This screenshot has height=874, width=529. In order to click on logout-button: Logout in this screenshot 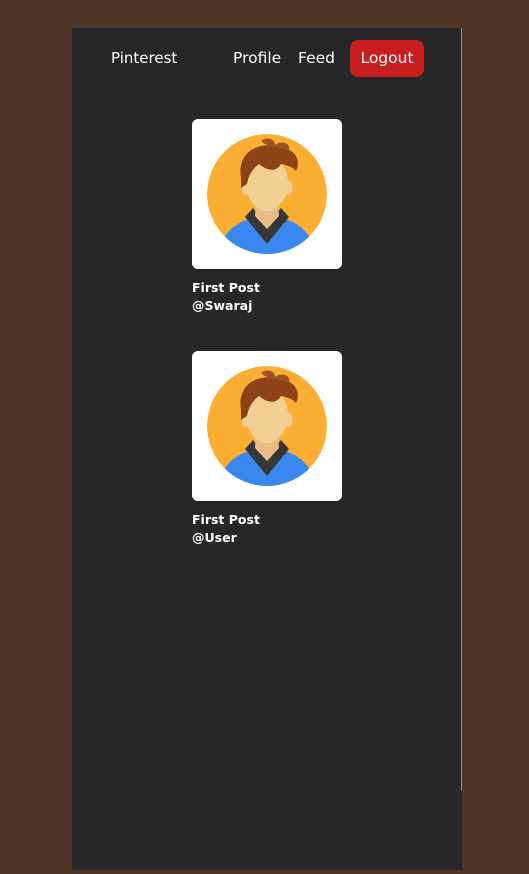, I will do `click(387, 58)`.